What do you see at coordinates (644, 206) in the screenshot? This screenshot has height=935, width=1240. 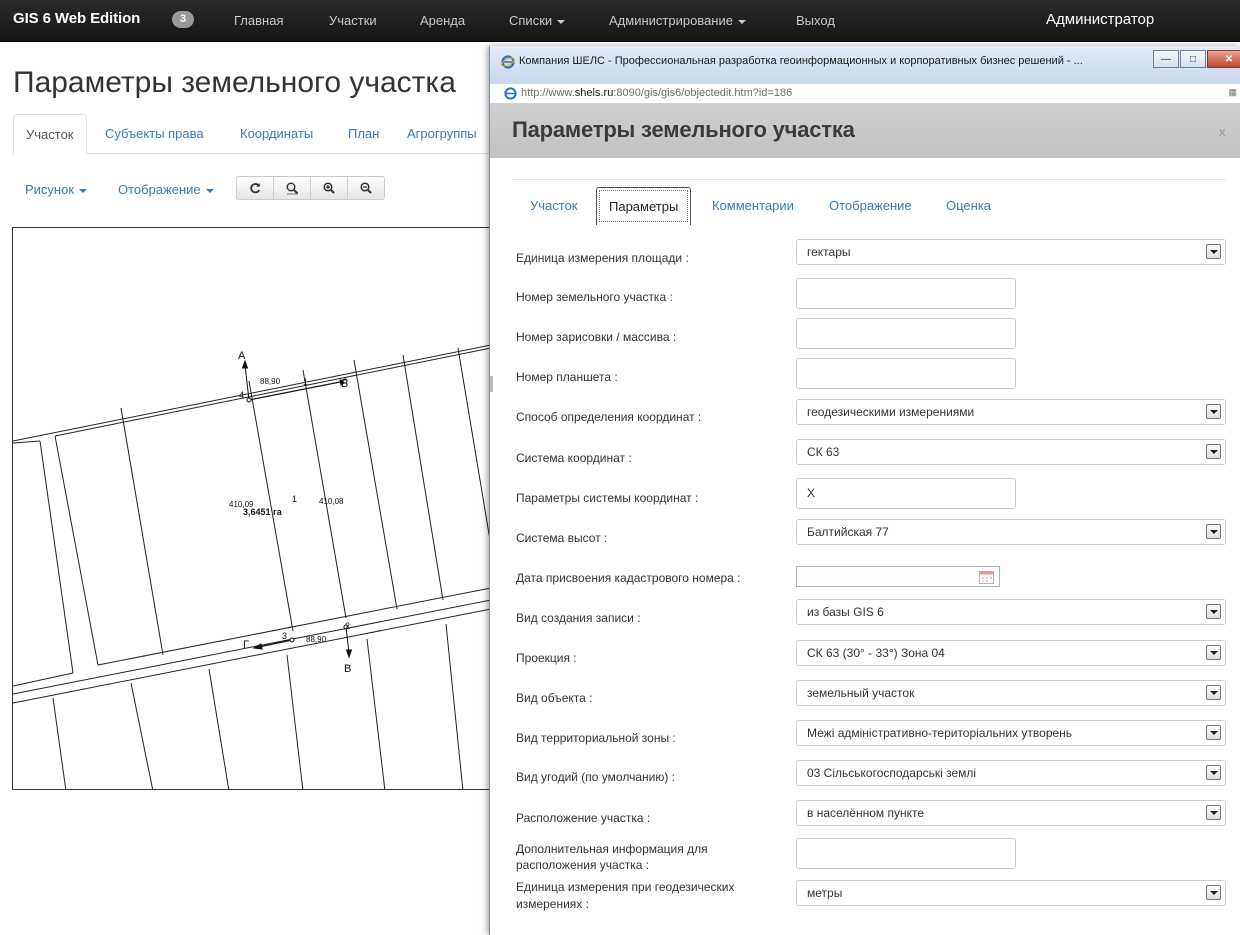 I see `modal-tab-parameters: Параметры` at bounding box center [644, 206].